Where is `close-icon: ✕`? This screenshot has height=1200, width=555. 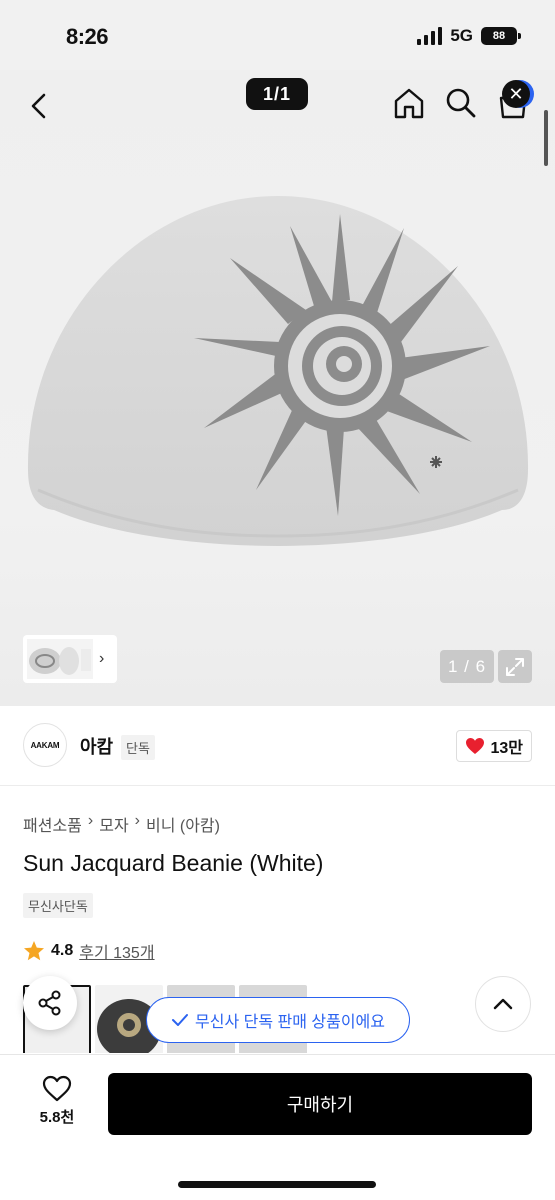 close-icon: ✕ is located at coordinates (516, 94).